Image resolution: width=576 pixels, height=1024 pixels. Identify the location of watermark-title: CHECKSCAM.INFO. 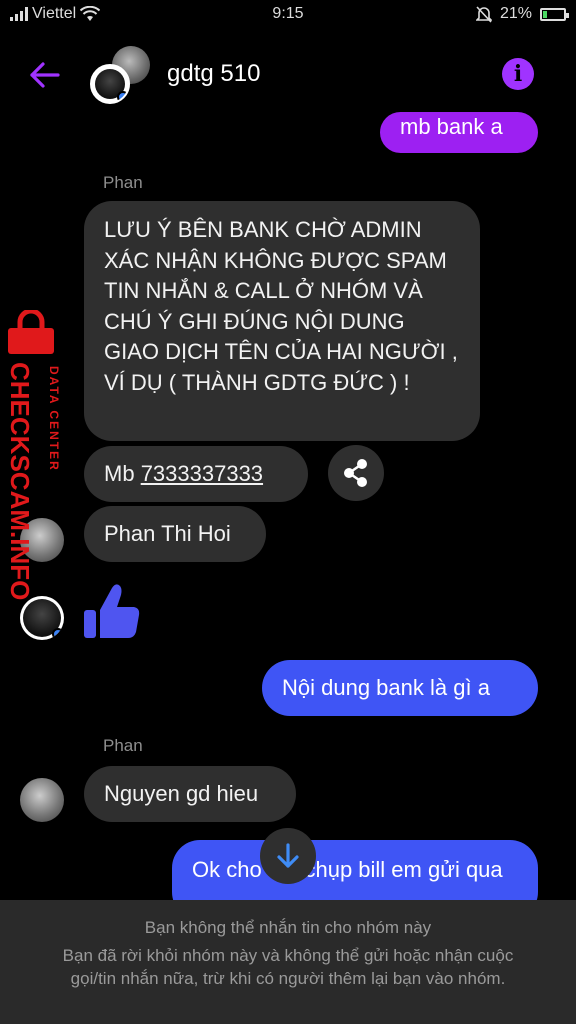
(20, 481).